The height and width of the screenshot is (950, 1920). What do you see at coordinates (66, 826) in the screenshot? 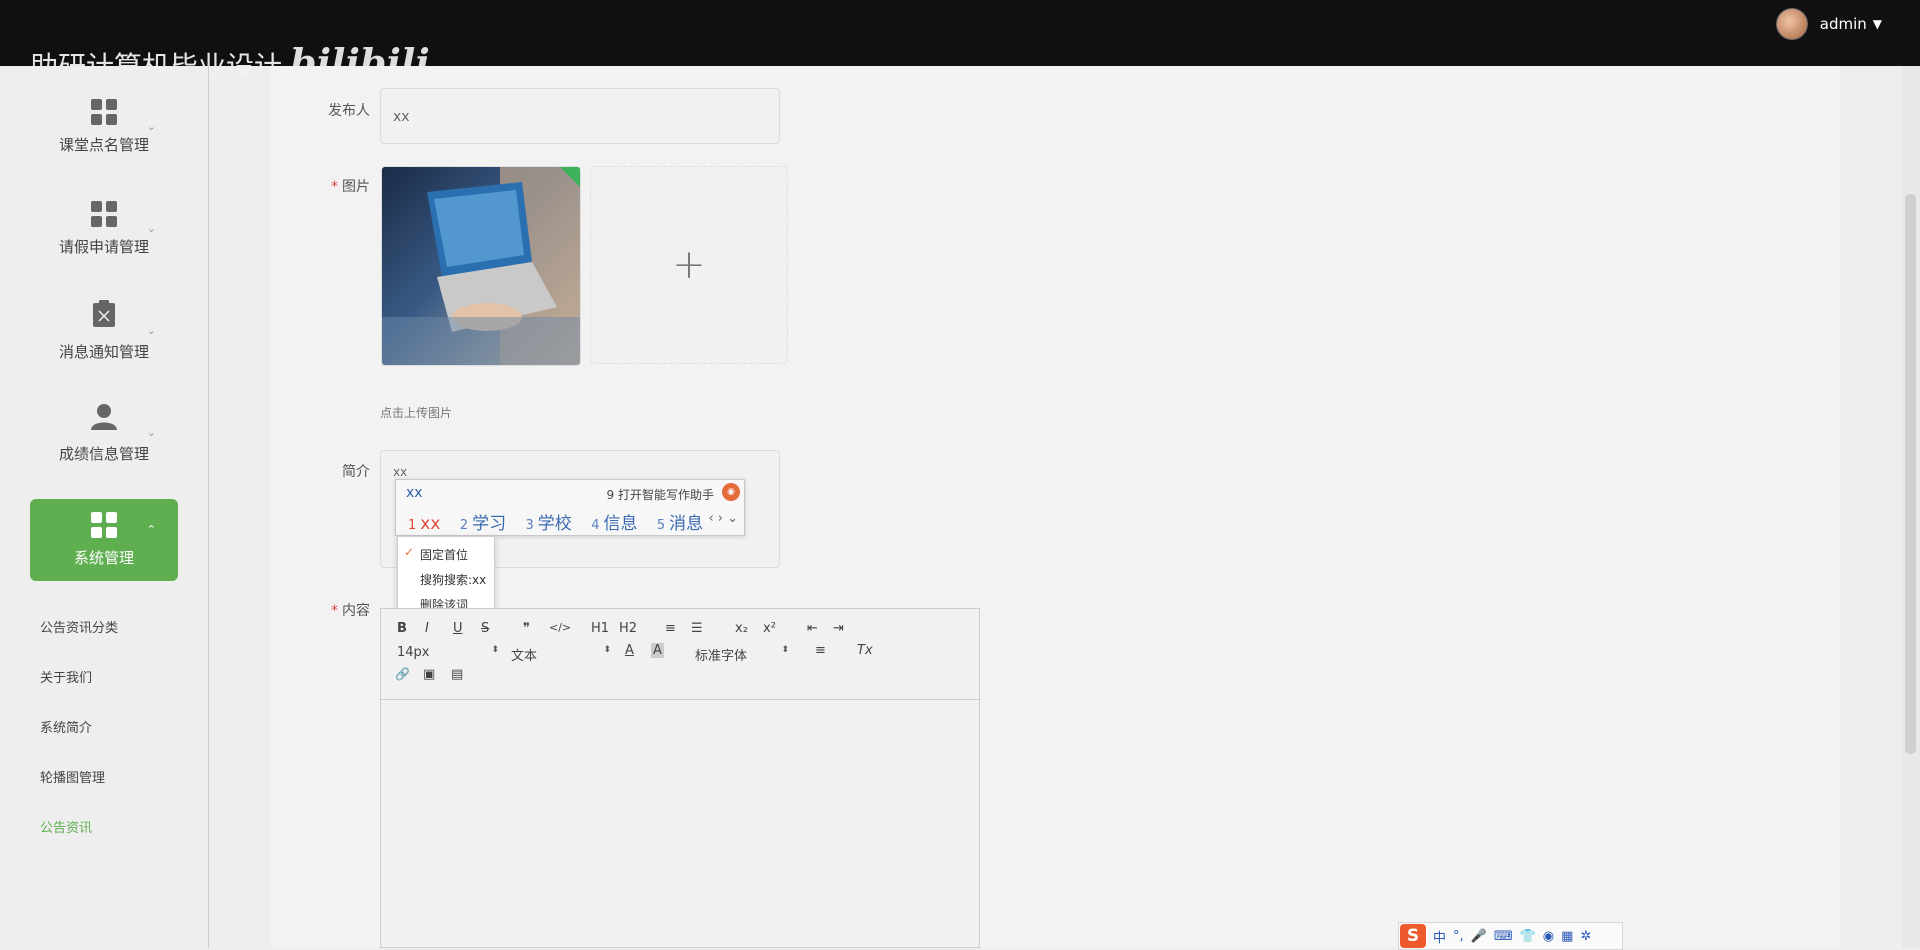
I see `submenu-news: 公告资讯` at bounding box center [66, 826].